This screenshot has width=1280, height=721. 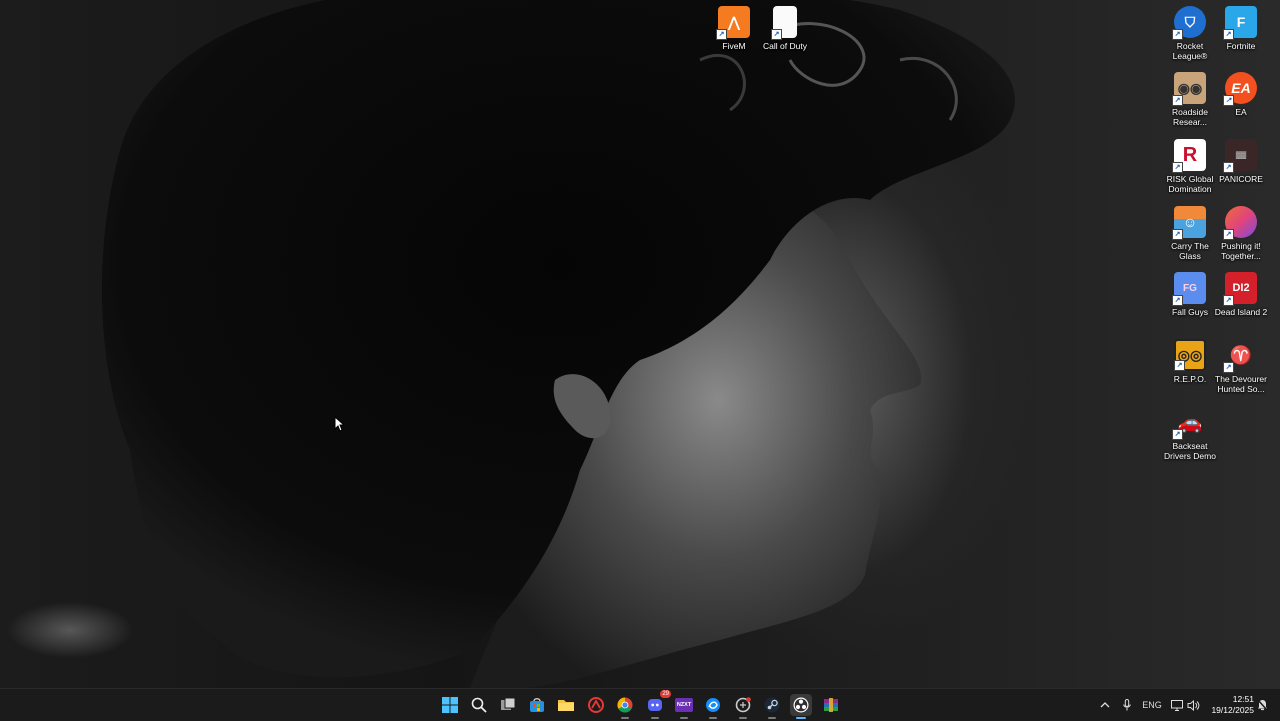 I want to click on chrome-icon, so click(x=625, y=705).